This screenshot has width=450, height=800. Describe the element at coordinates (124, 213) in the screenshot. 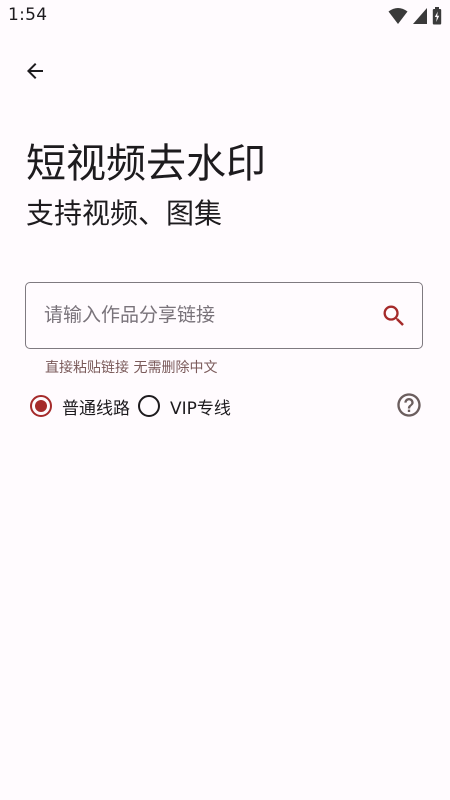

I see `page-subtitle: 支持视频、图集` at that location.